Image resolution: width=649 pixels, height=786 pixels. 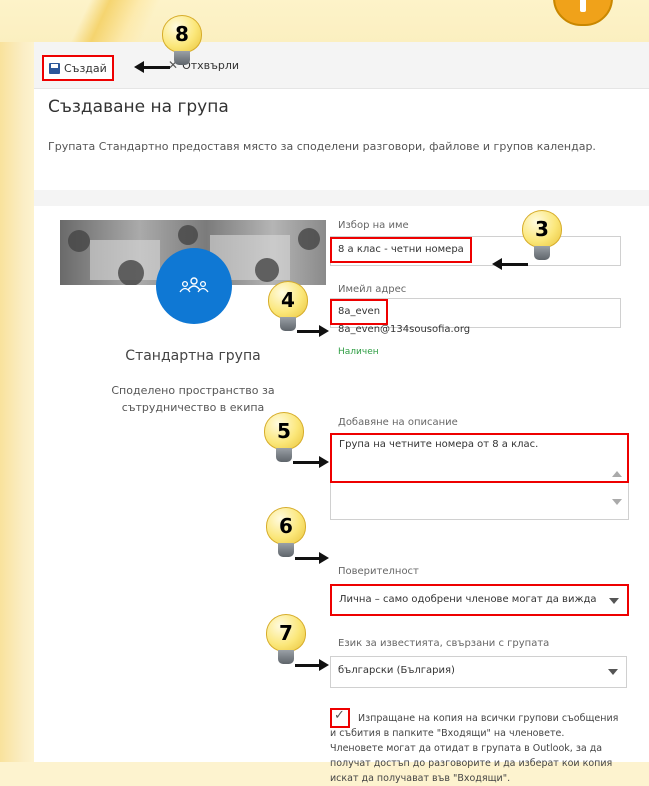 What do you see at coordinates (510, 264) in the screenshot?
I see `callout-3-arrow` at bounding box center [510, 264].